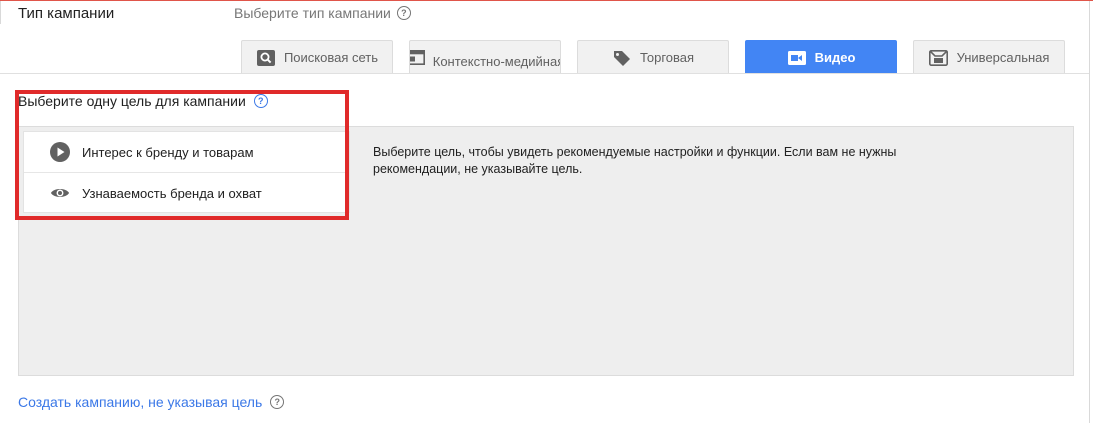 Image resolution: width=1093 pixels, height=423 pixels. I want to click on frame-right-border, so click(1089, 212).